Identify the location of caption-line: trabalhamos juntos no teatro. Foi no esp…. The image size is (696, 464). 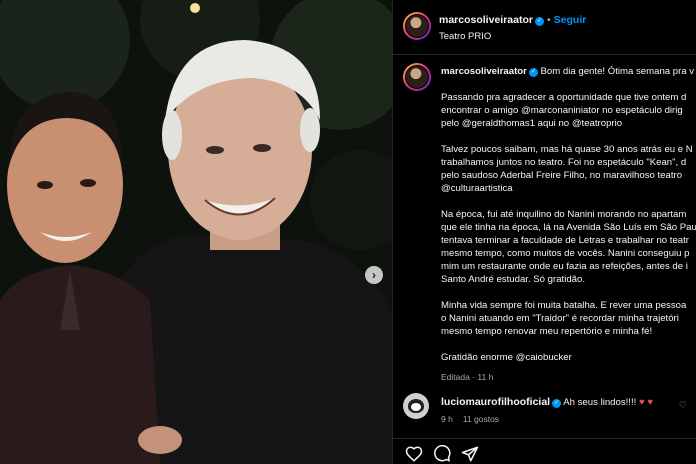
(564, 162).